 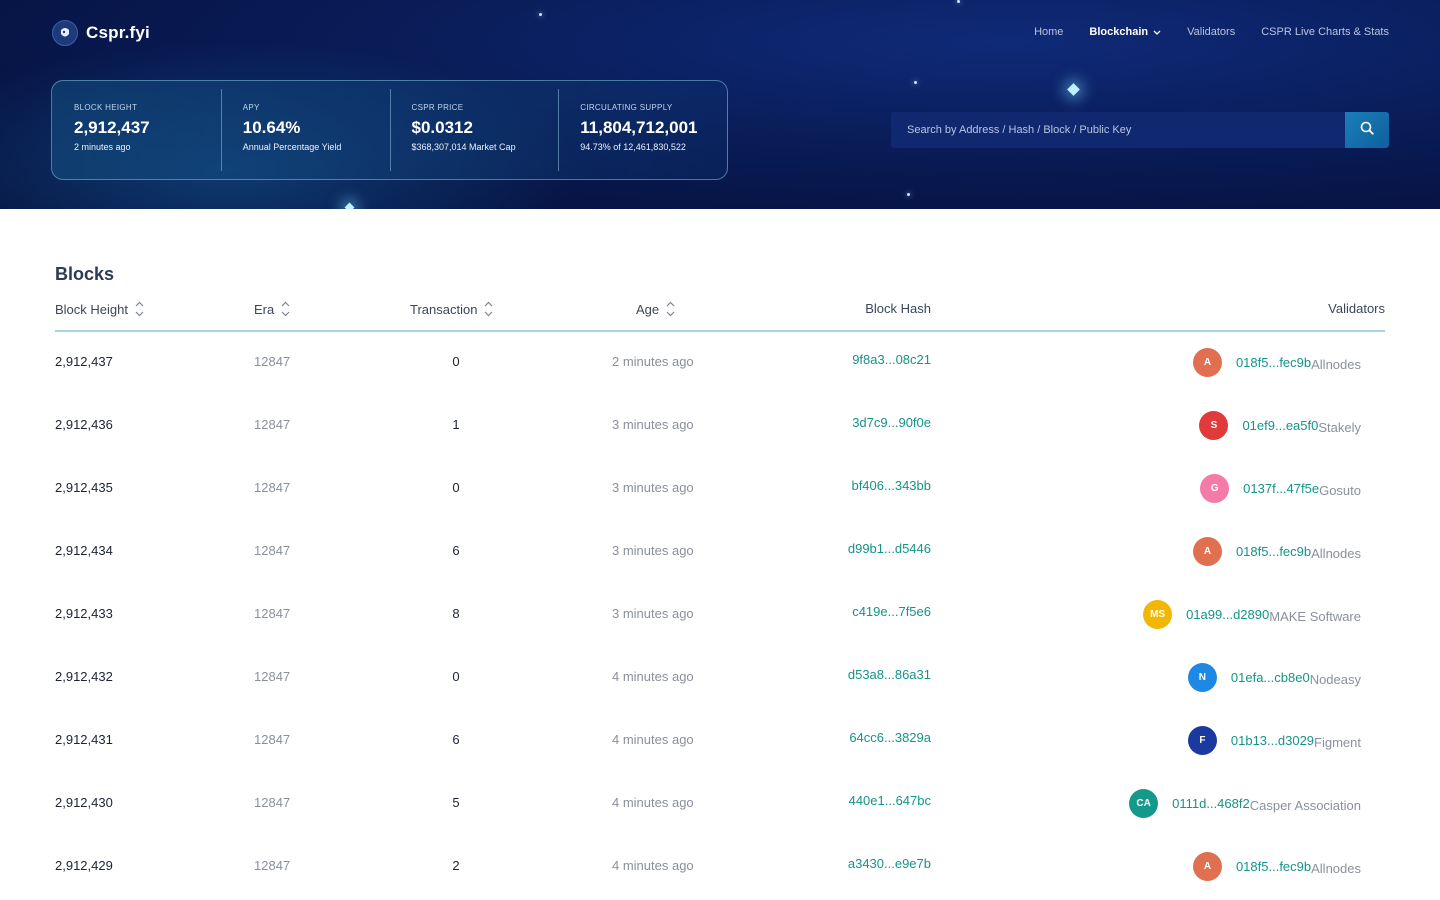 I want to click on col-era: Era, so click(x=272, y=309).